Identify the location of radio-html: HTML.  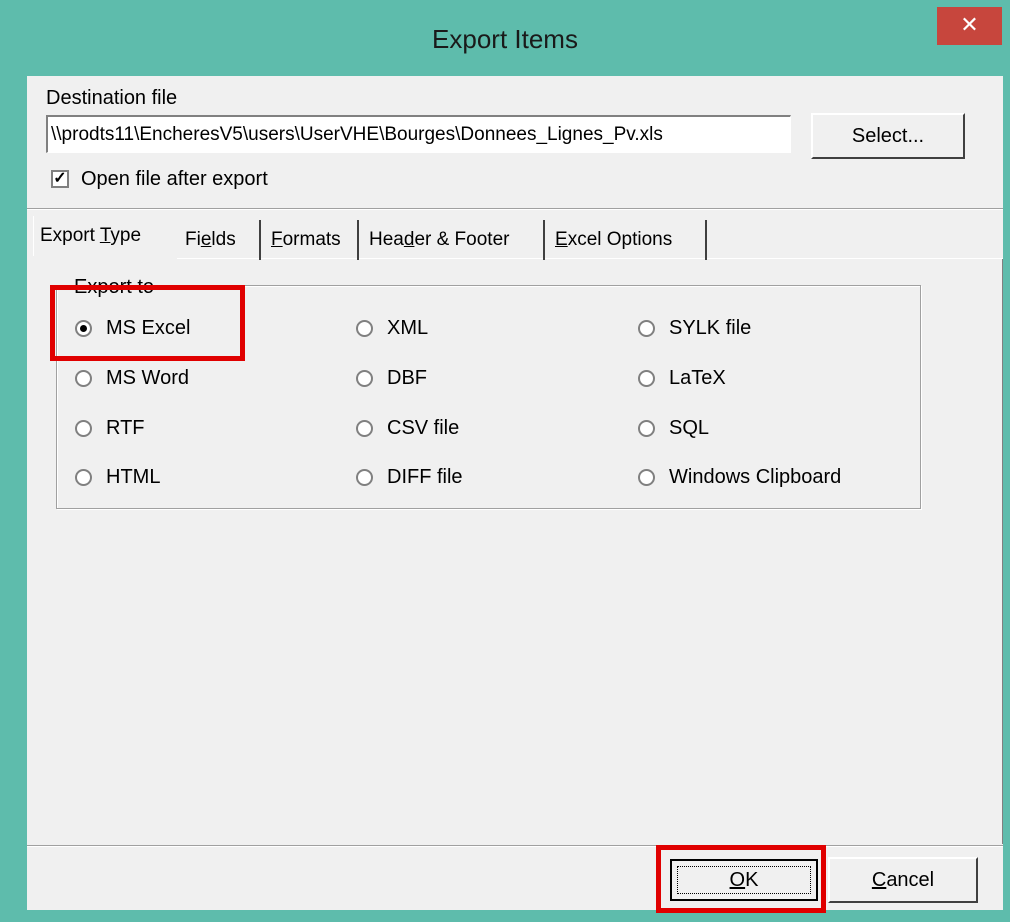
(117, 477).